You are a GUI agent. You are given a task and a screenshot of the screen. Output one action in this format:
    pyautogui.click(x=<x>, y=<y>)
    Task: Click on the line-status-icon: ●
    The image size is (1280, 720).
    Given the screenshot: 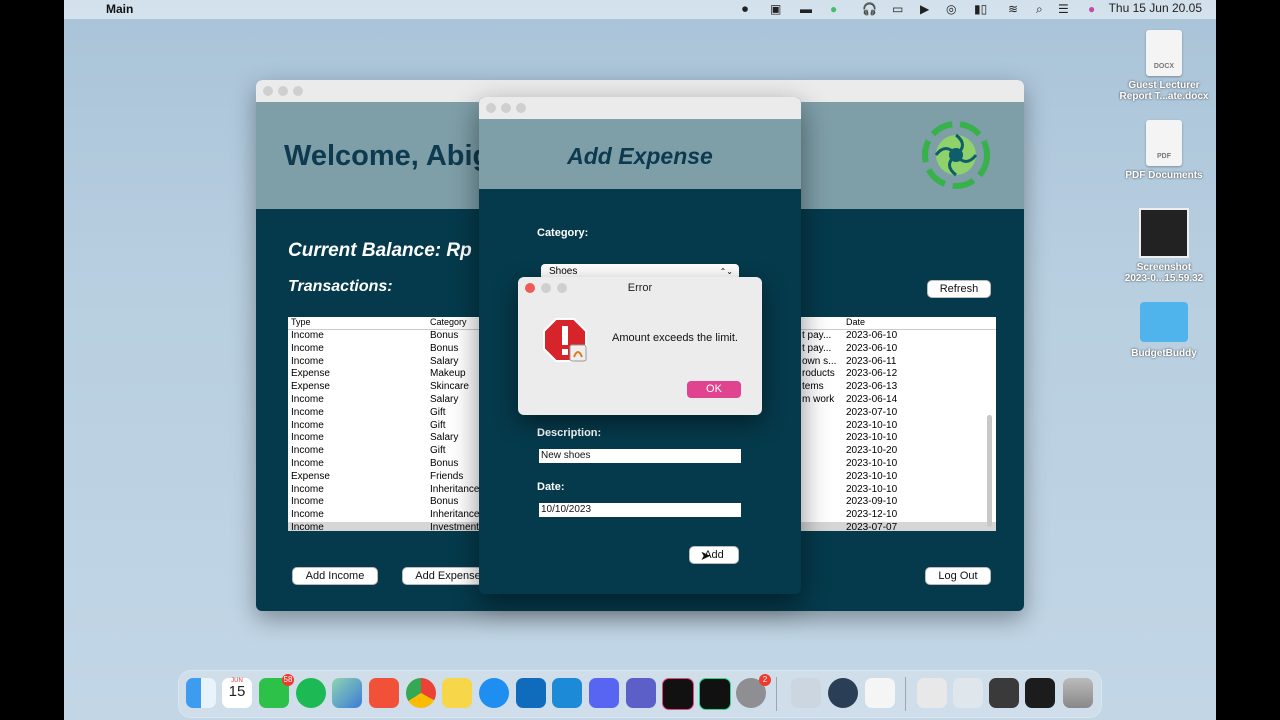 What is the action you would take?
    pyautogui.click(x=833, y=9)
    